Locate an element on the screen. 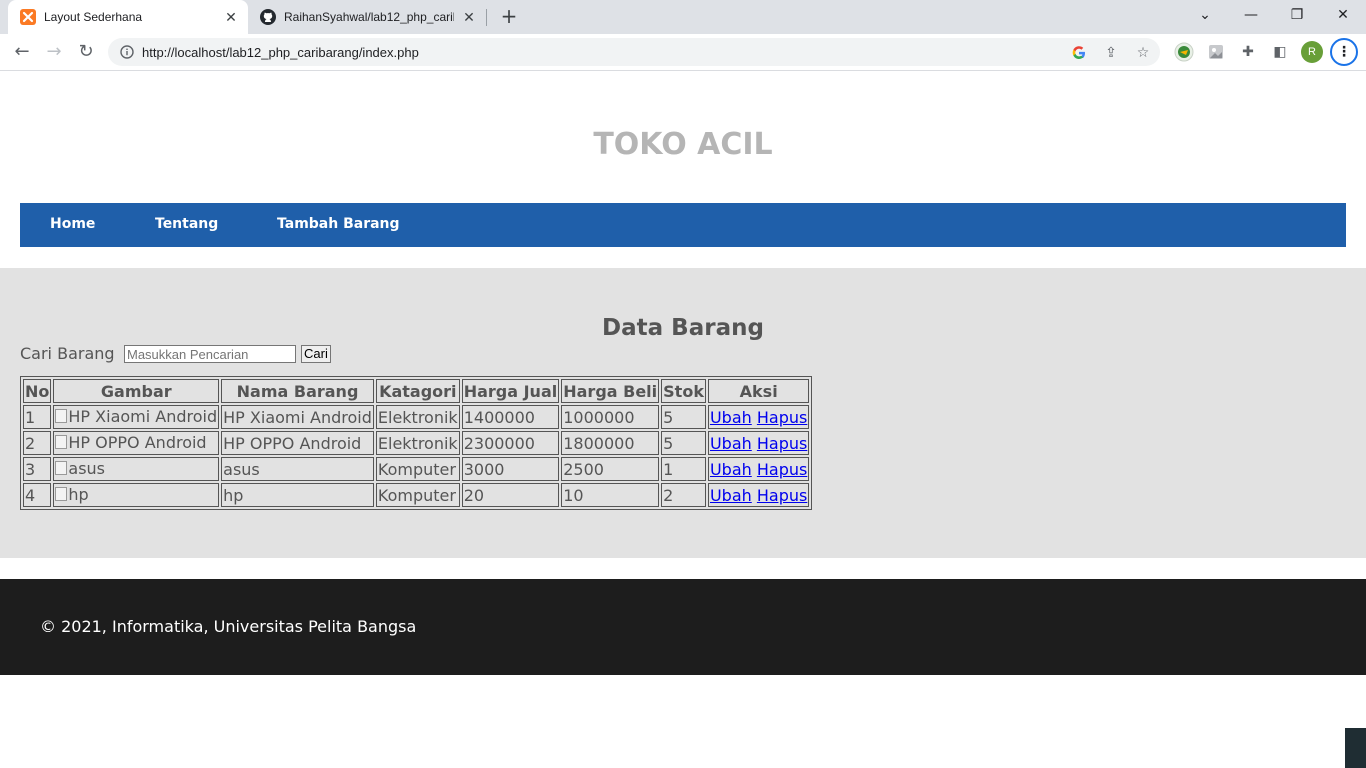 The image size is (1366, 768). header-katagori: Katagori is located at coordinates (417, 391).